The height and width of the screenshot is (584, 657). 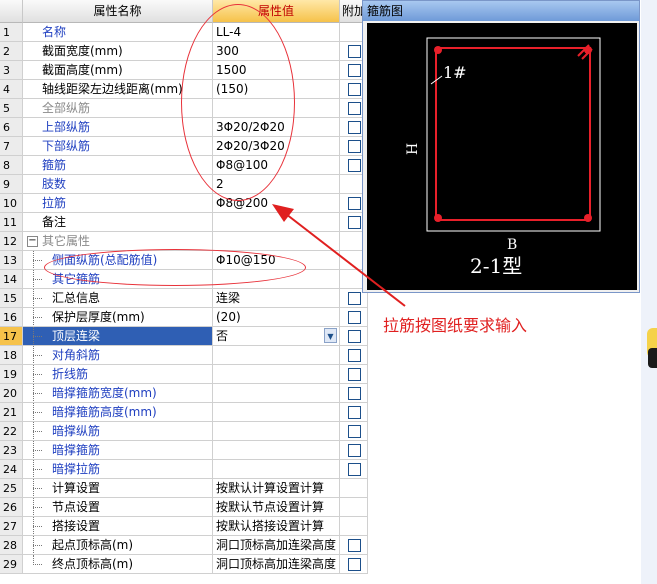 I want to click on annotation-arrow, so click(x=339, y=255).